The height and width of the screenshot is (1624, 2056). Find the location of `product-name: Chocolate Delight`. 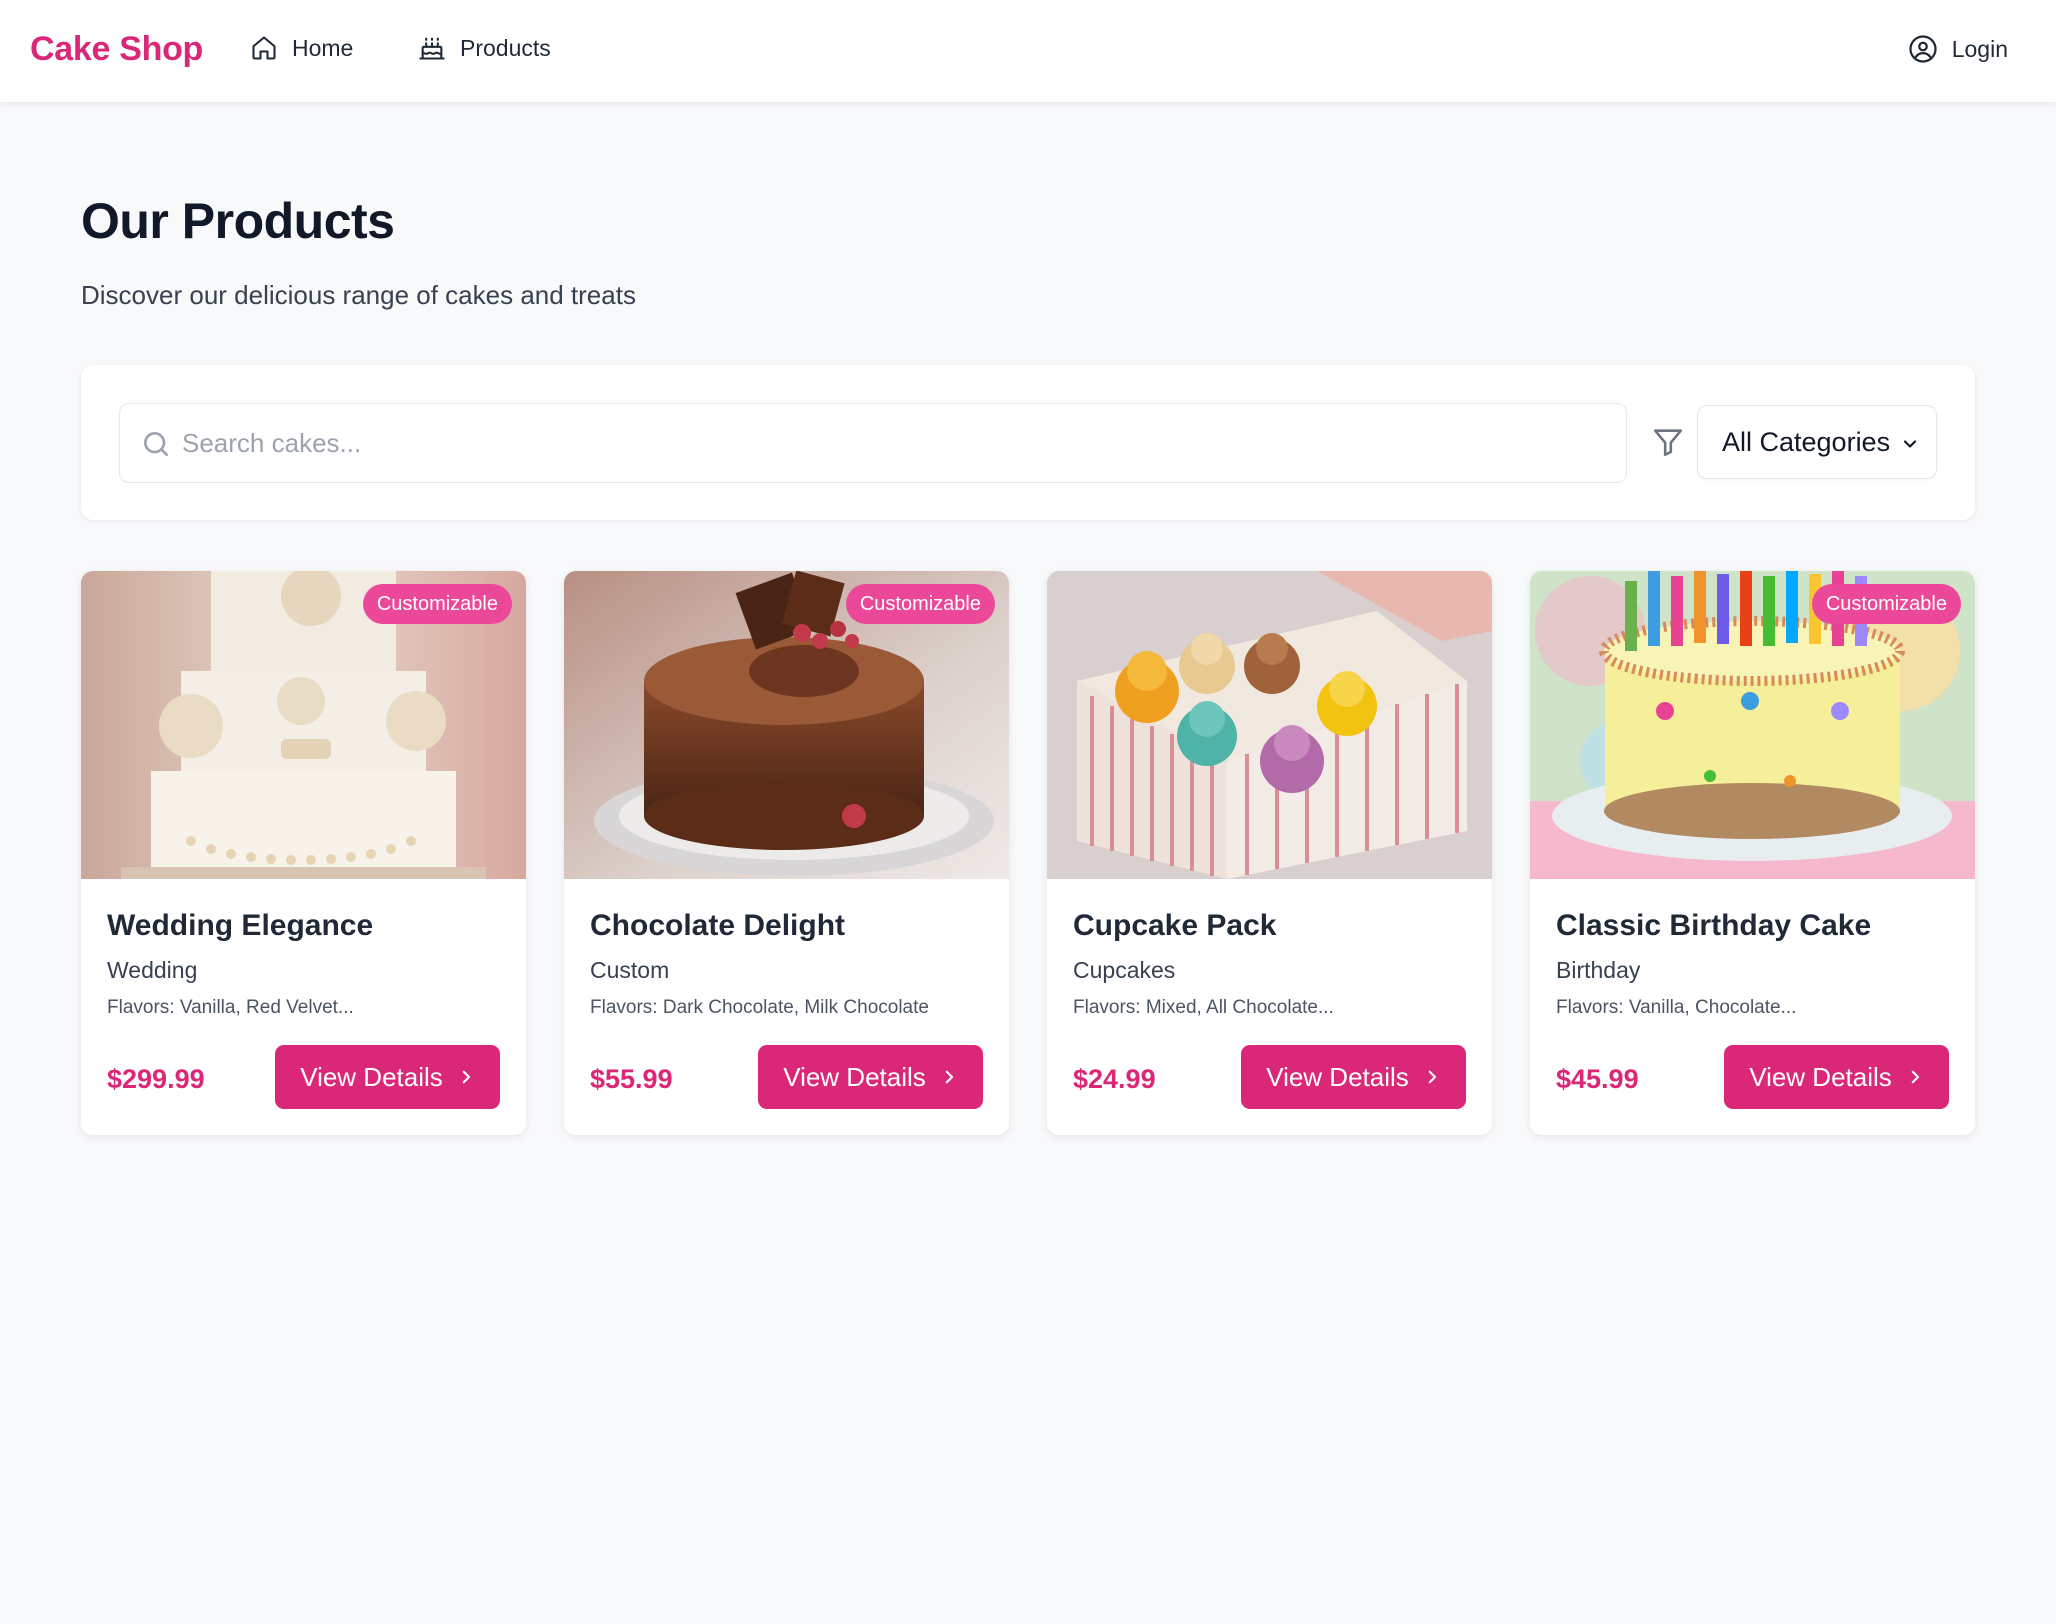

product-name: Chocolate Delight is located at coordinates (718, 925).